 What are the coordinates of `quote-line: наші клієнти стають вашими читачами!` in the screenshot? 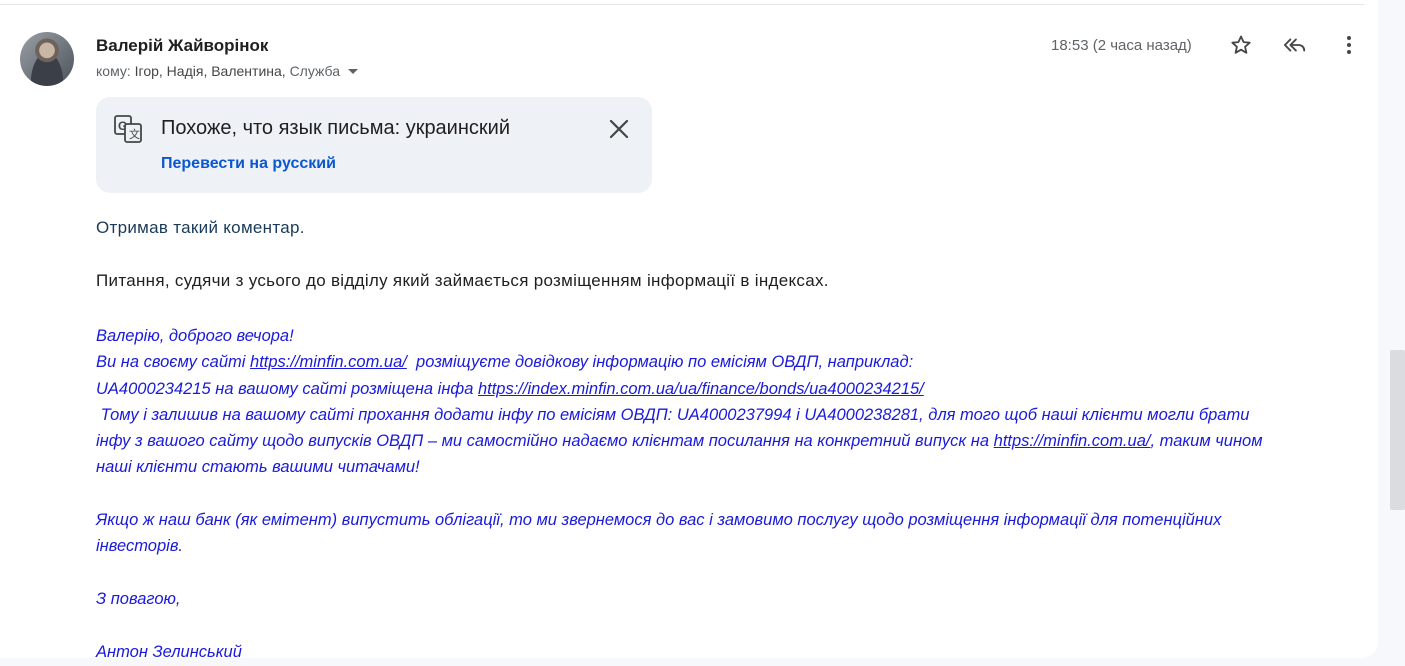 It's located at (258, 467).